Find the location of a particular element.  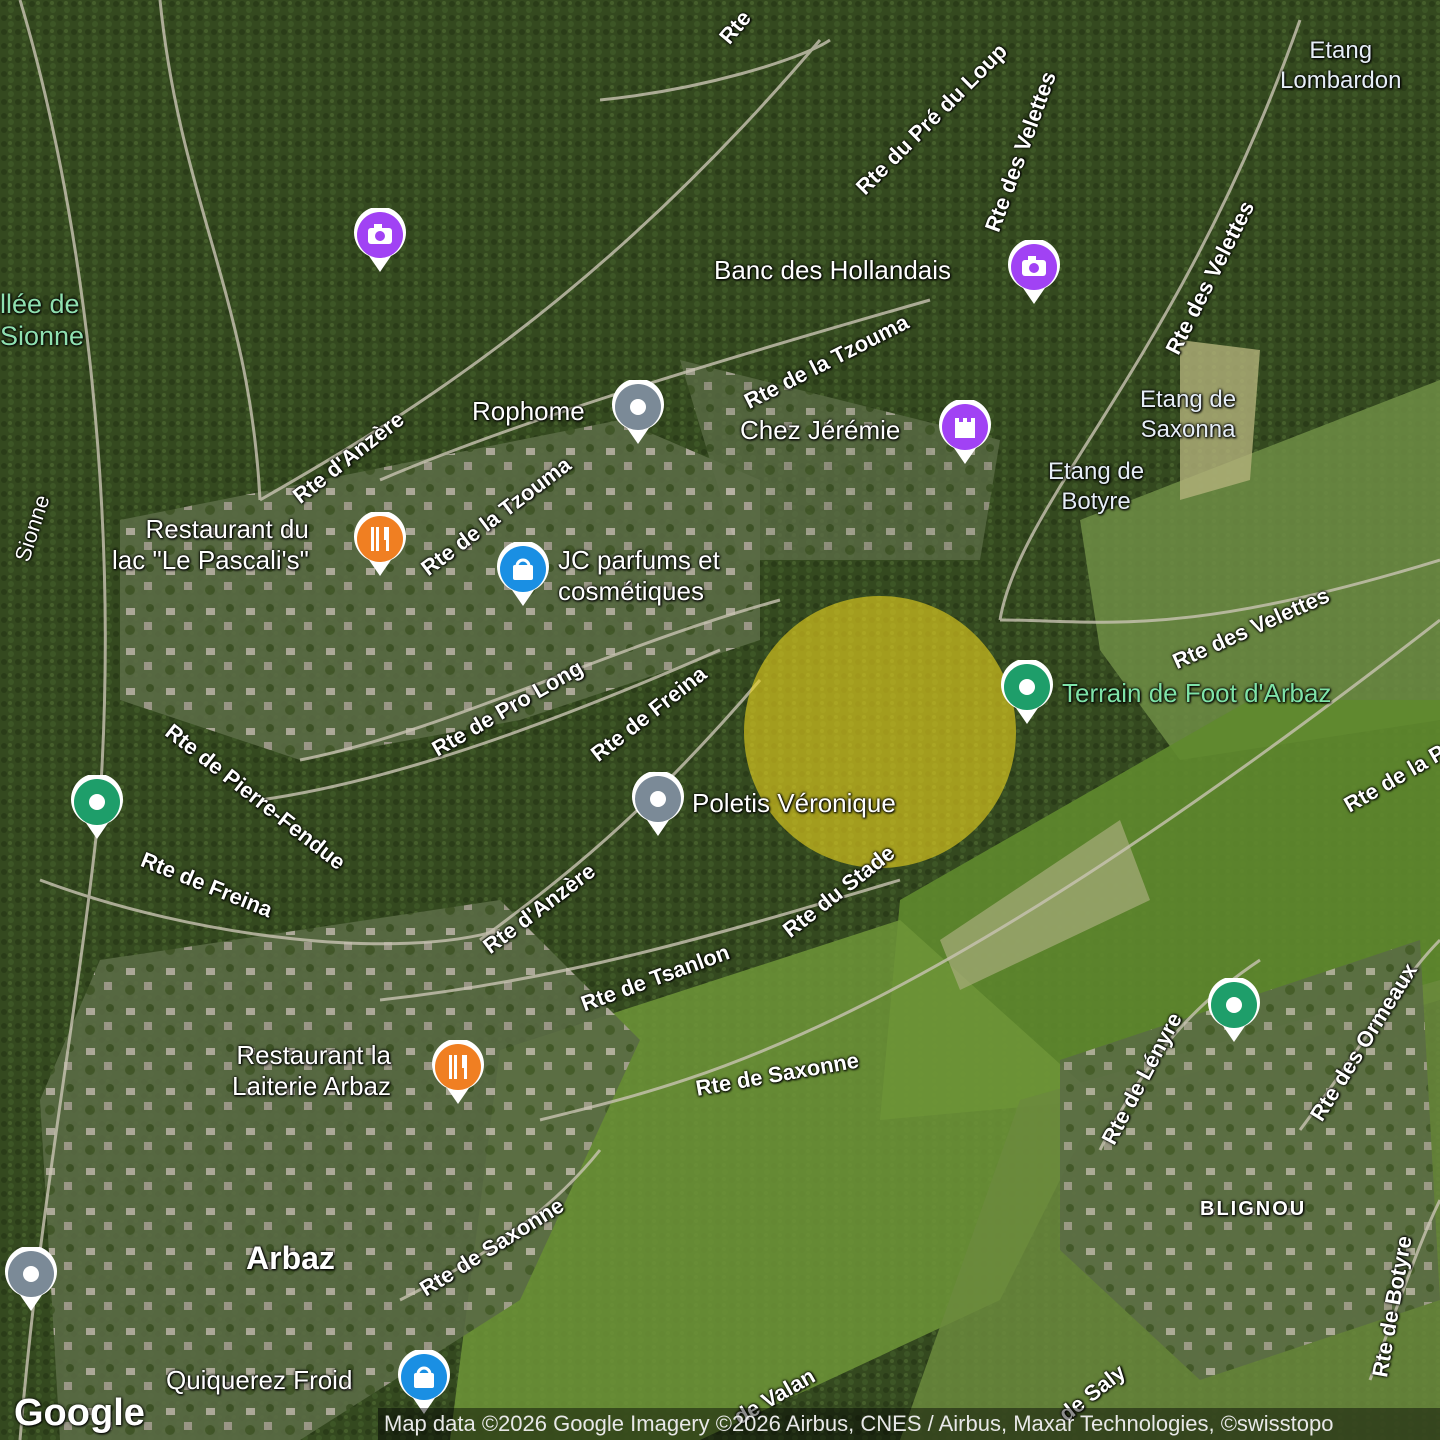

poi-label-banc-hollandais: Banc des Hollandais is located at coordinates (832, 270).